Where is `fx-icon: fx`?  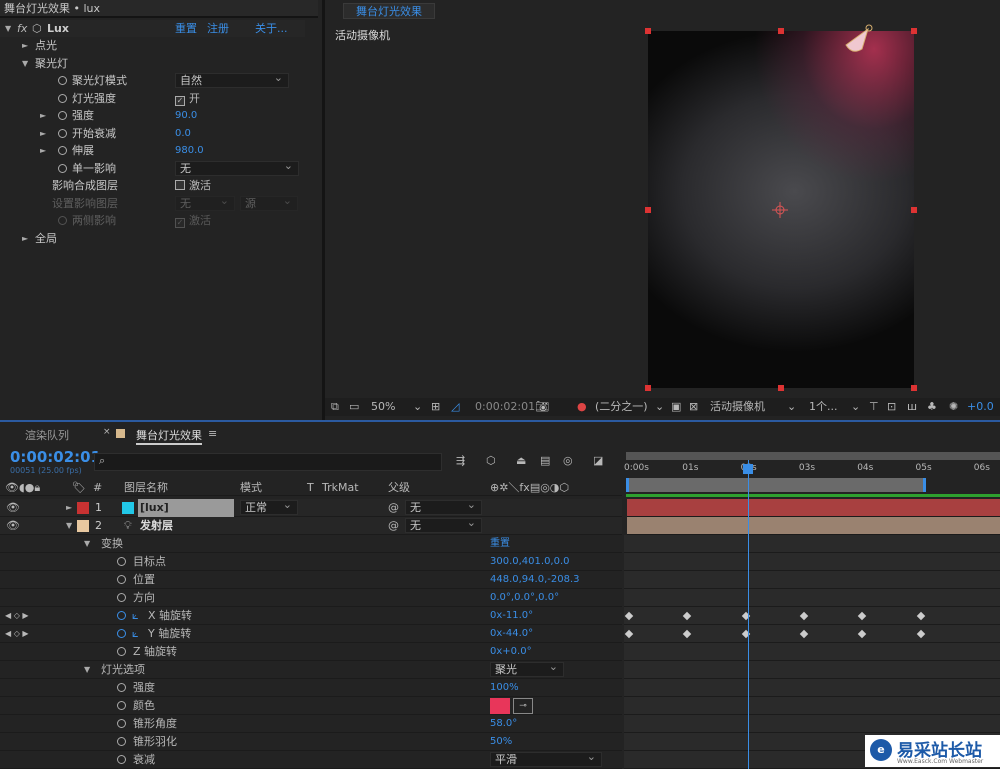
fx-icon: fx is located at coordinates (22, 28).